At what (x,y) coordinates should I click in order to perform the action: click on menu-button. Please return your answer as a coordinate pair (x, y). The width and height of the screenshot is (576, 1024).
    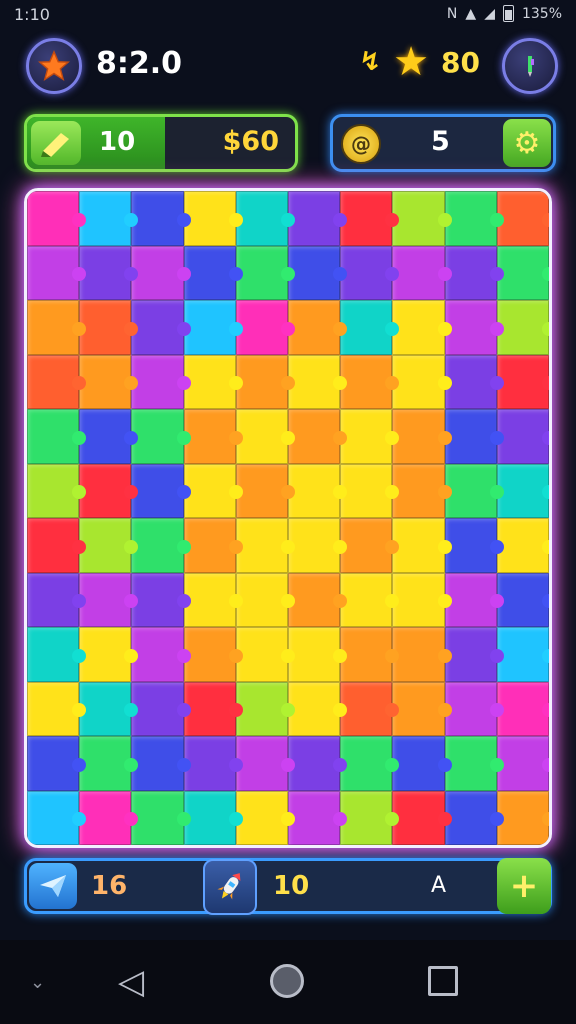
    Looking at the image, I should click on (530, 66).